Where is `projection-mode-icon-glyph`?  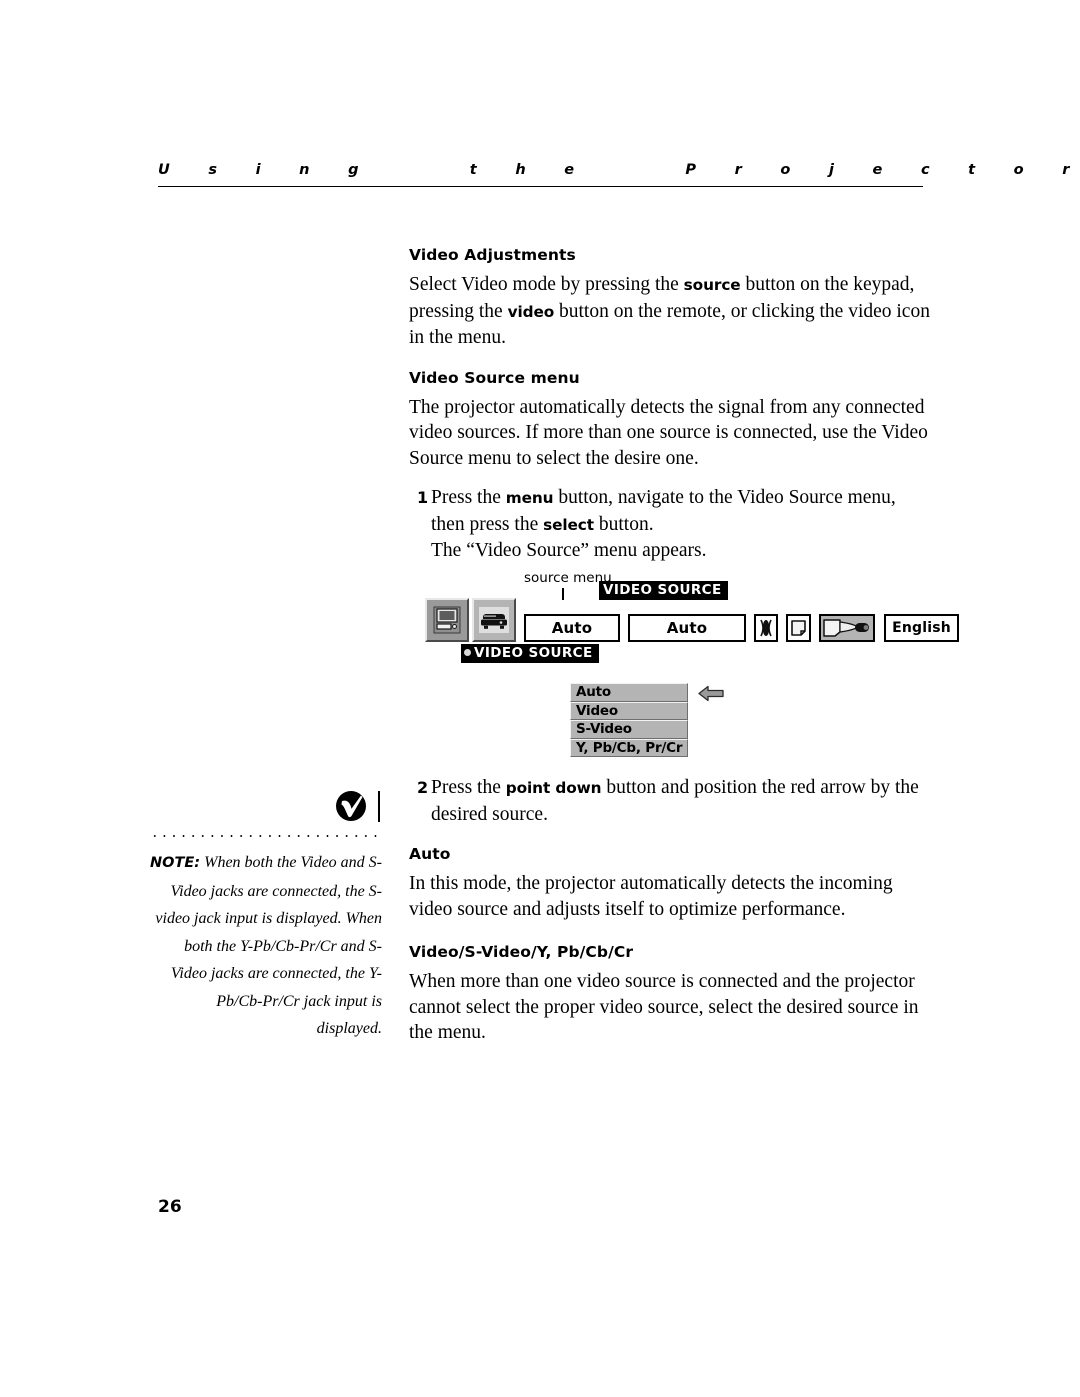 projection-mode-icon-glyph is located at coordinates (846, 628).